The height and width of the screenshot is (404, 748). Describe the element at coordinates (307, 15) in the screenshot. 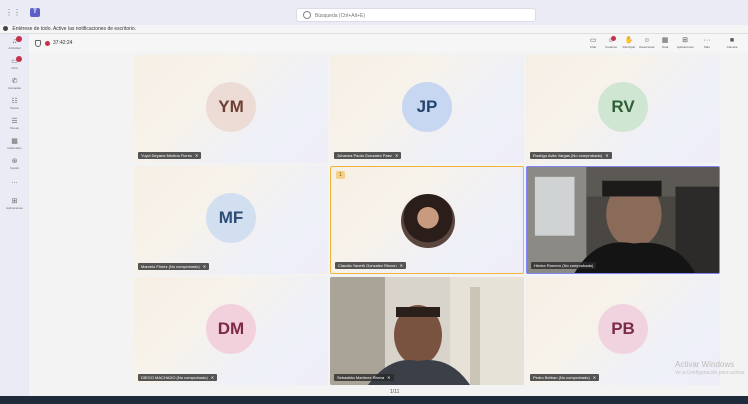

I see `search-icon` at that location.